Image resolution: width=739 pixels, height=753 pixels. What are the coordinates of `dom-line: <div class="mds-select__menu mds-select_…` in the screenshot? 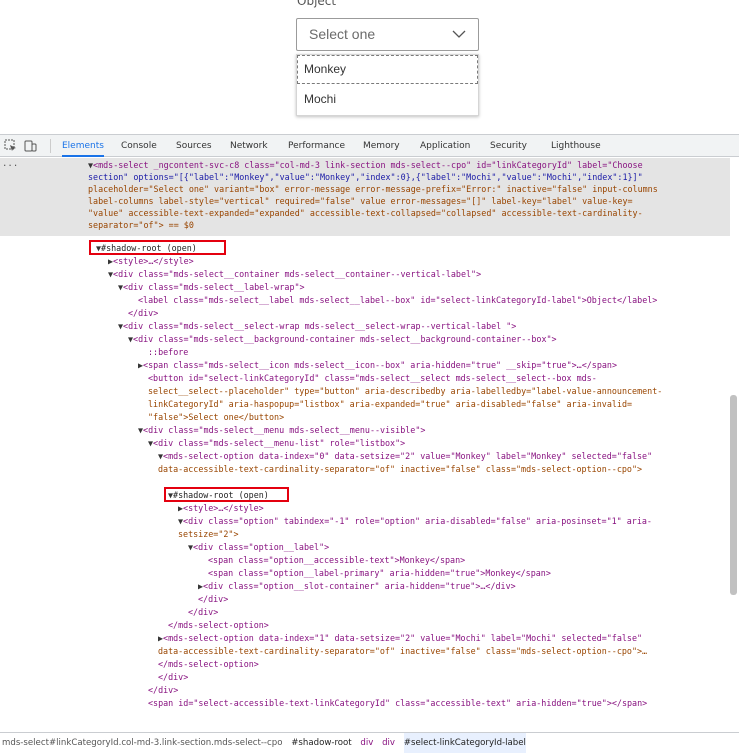 It's located at (284, 430).